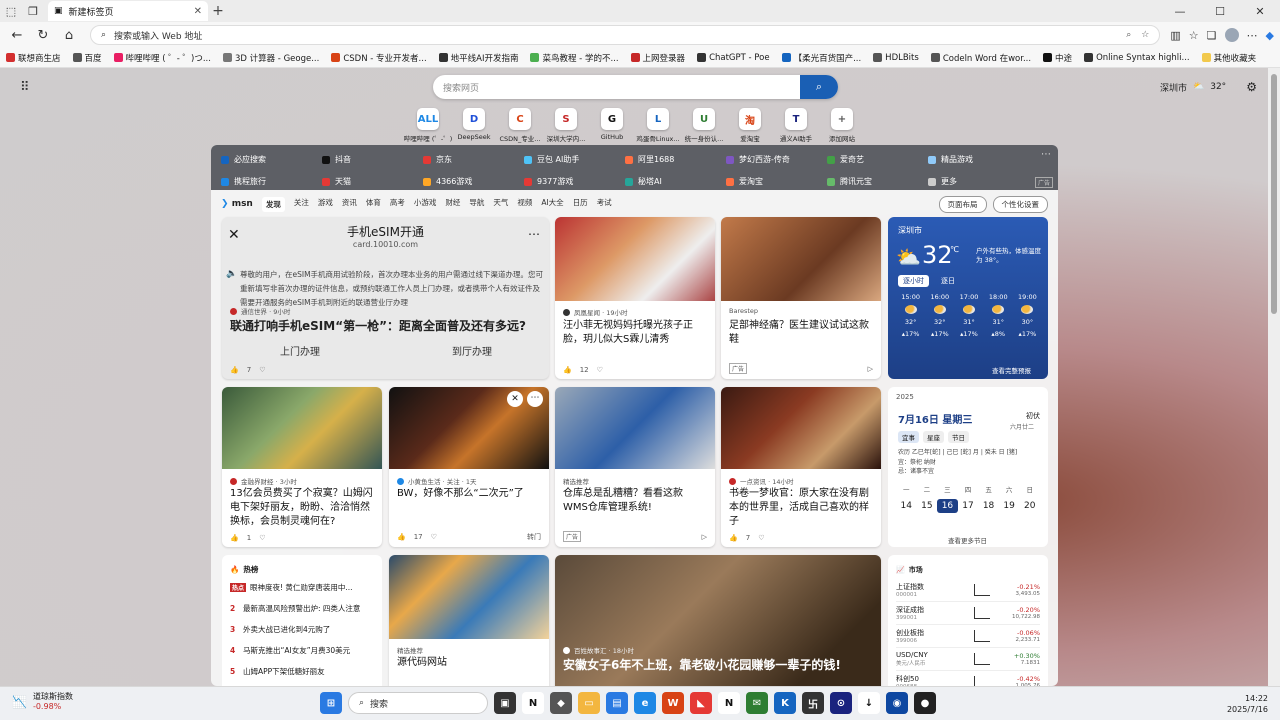  What do you see at coordinates (128, 11) in the screenshot?
I see `tab-new-tab: ▣ 新建标签页 ✕` at bounding box center [128, 11].